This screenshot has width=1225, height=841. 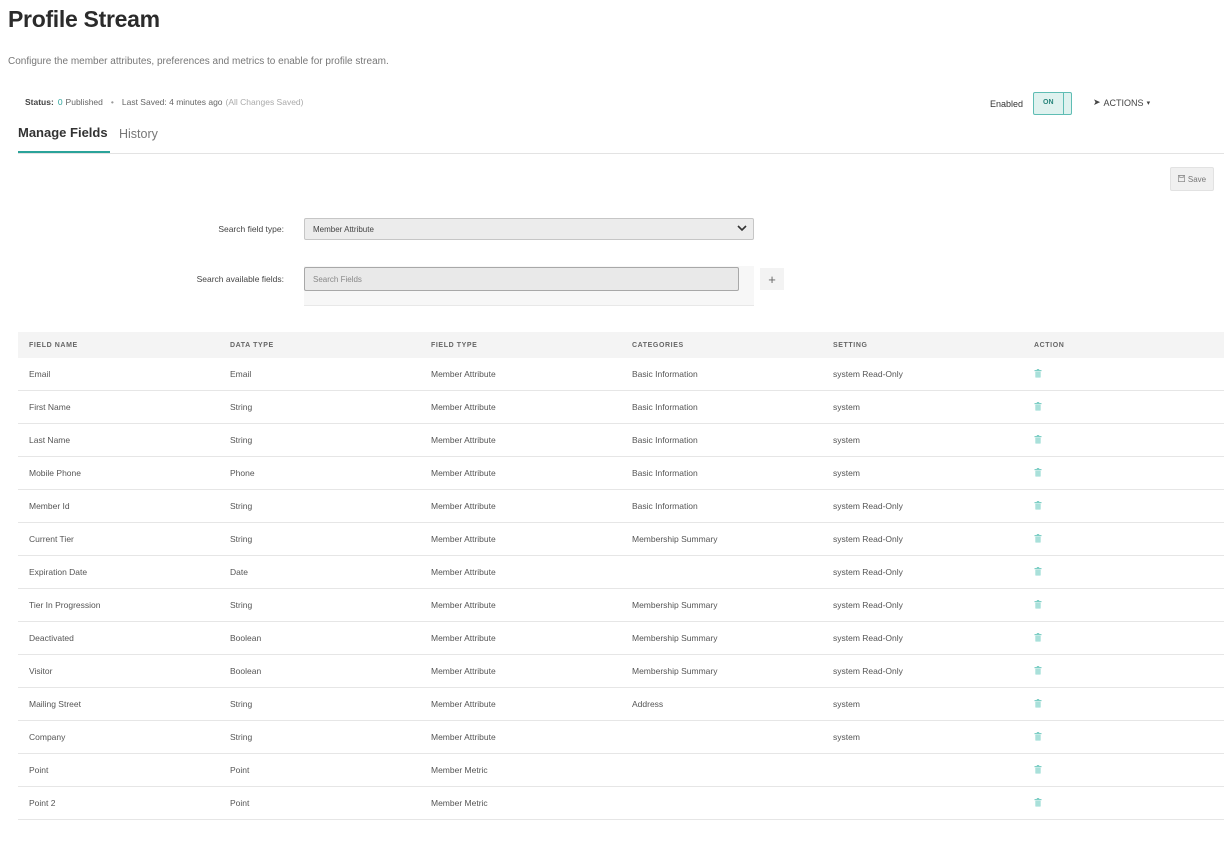 I want to click on actions-label: ACTIONS, so click(x=1123, y=102).